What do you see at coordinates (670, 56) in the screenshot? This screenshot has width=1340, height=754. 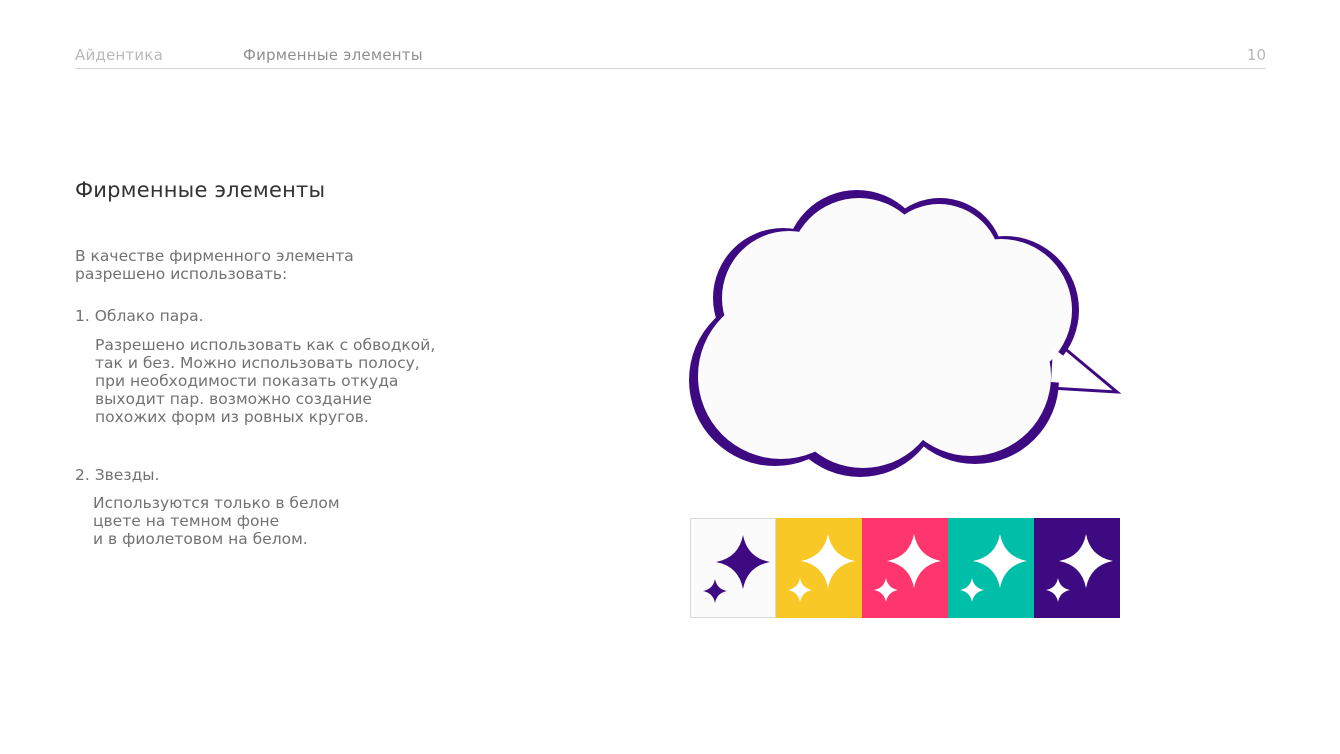 I see `page-header: Айдентика Фирменные элементы 10` at bounding box center [670, 56].